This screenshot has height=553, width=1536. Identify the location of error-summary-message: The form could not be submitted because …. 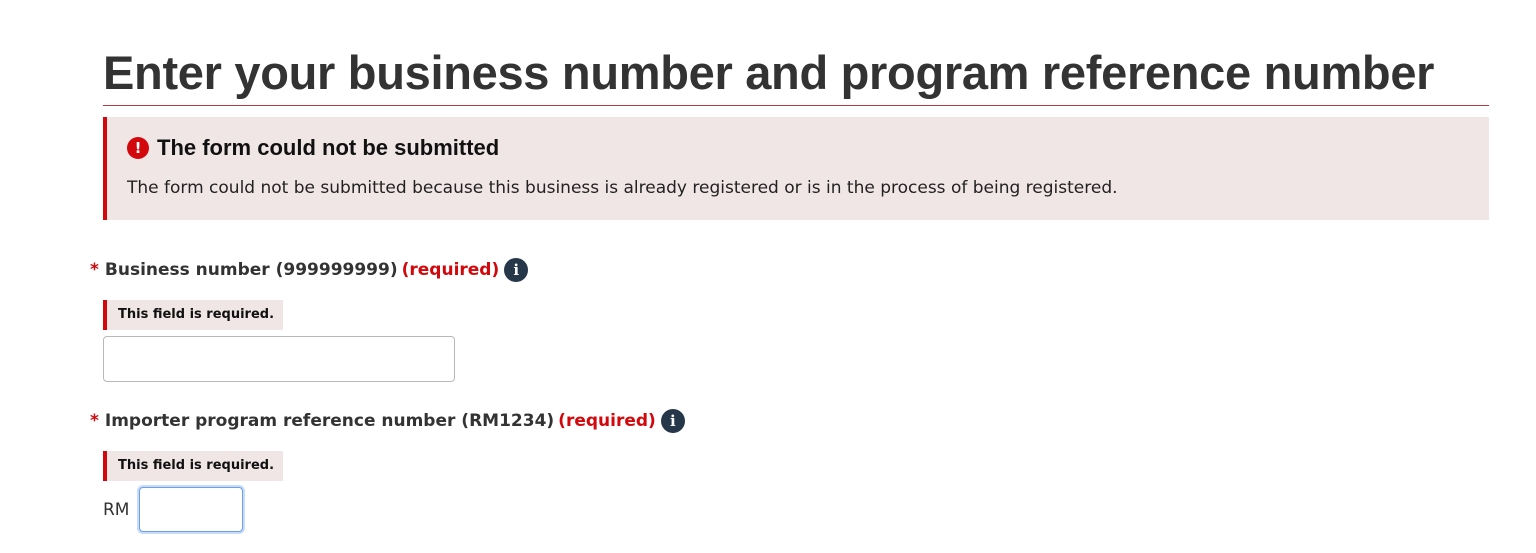
(622, 188).